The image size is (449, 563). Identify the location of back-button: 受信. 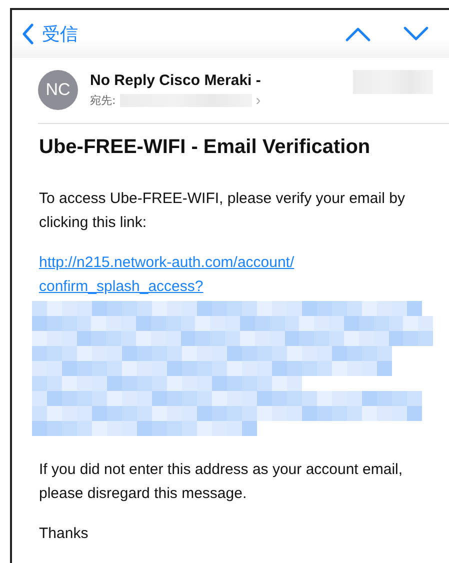
(50, 34).